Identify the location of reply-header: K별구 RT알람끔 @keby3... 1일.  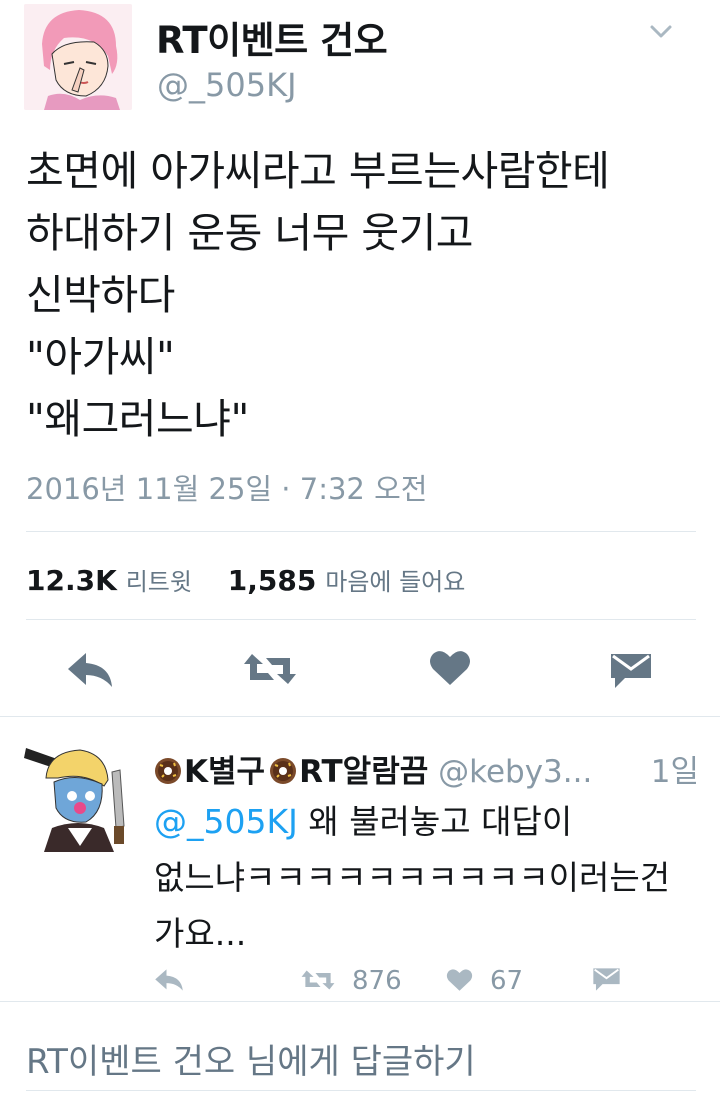
(426, 768).